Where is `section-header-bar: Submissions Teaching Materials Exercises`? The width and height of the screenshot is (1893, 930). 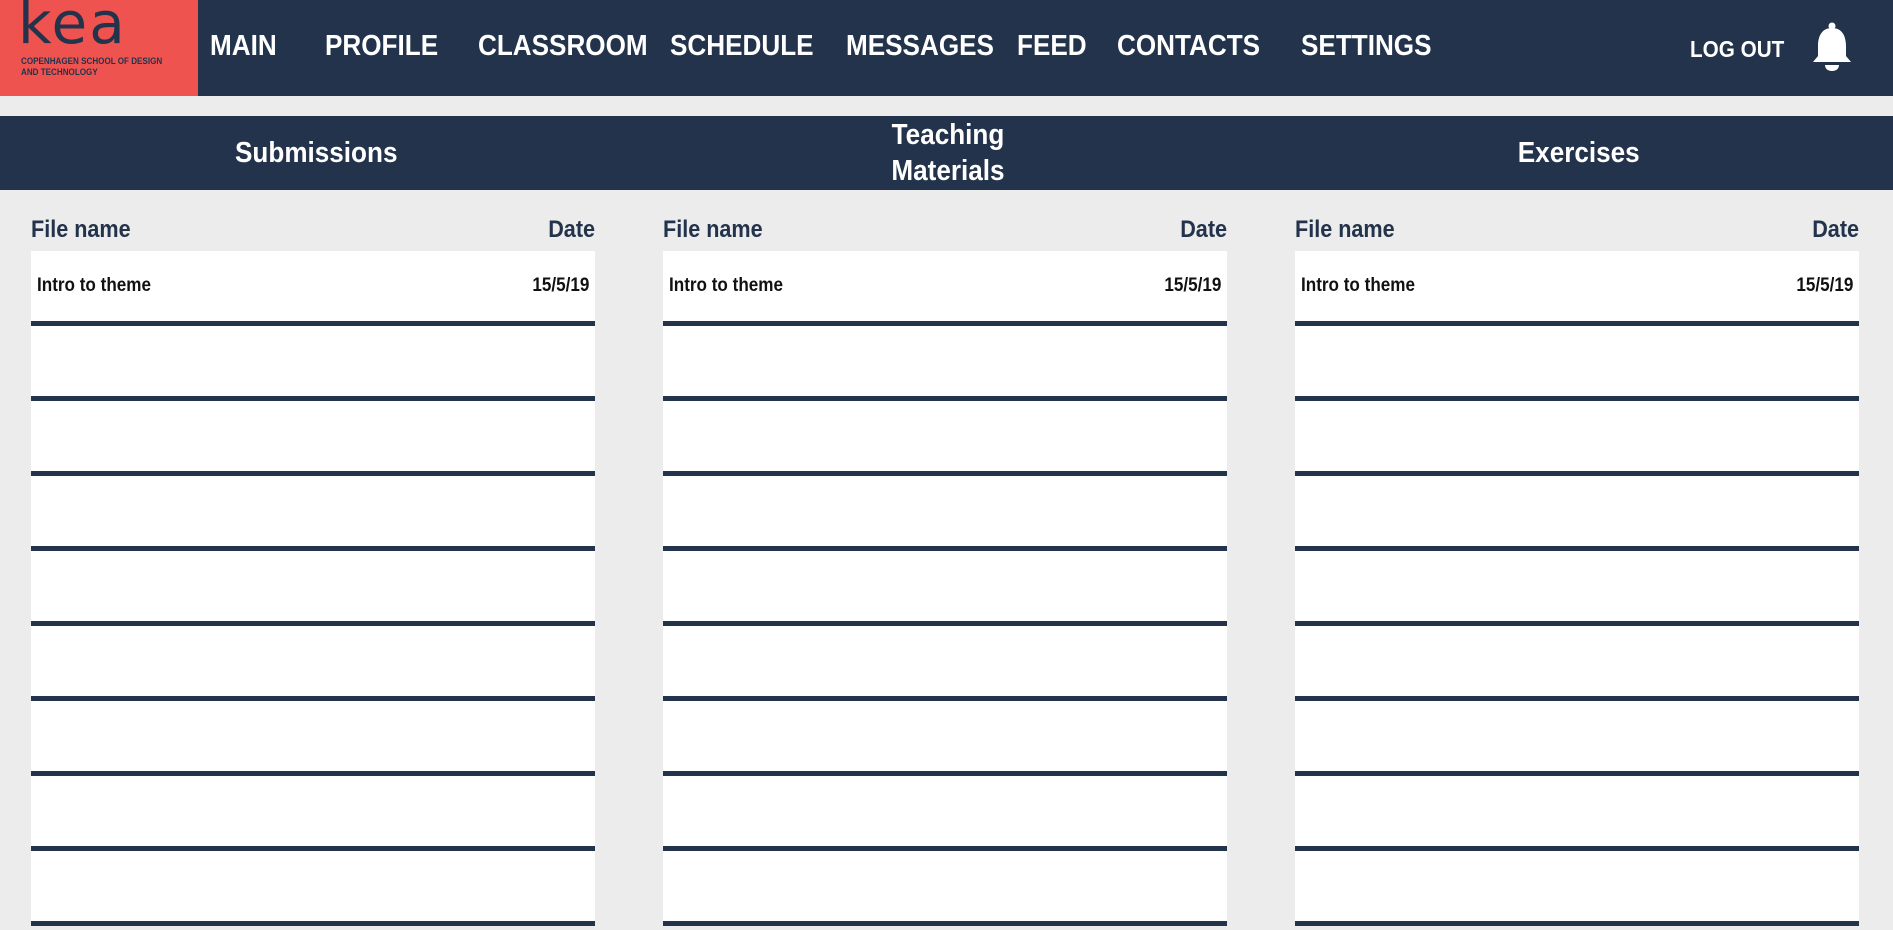
section-header-bar: Submissions Teaching Materials Exercises is located at coordinates (946, 153).